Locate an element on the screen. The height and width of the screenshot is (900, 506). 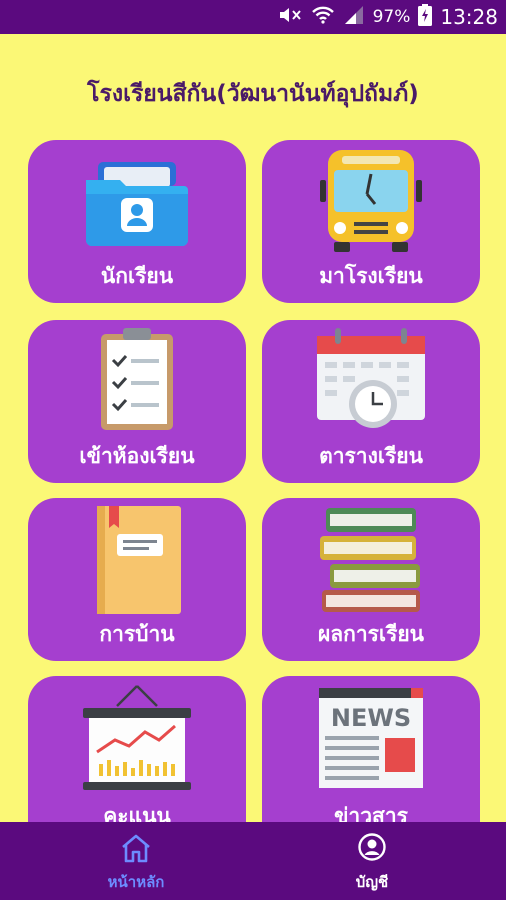
svg-text: NEWS is located at coordinates (371, 718).